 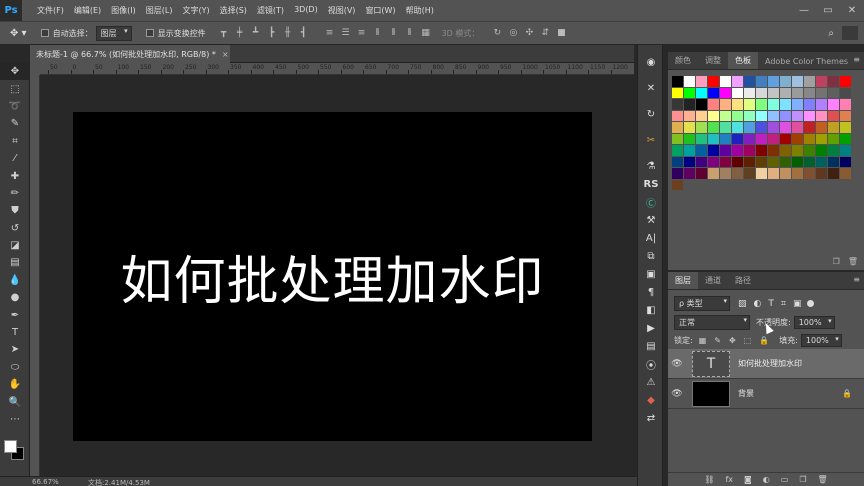 I want to click on menu-type: 文字(Y), so click(x=195, y=10).